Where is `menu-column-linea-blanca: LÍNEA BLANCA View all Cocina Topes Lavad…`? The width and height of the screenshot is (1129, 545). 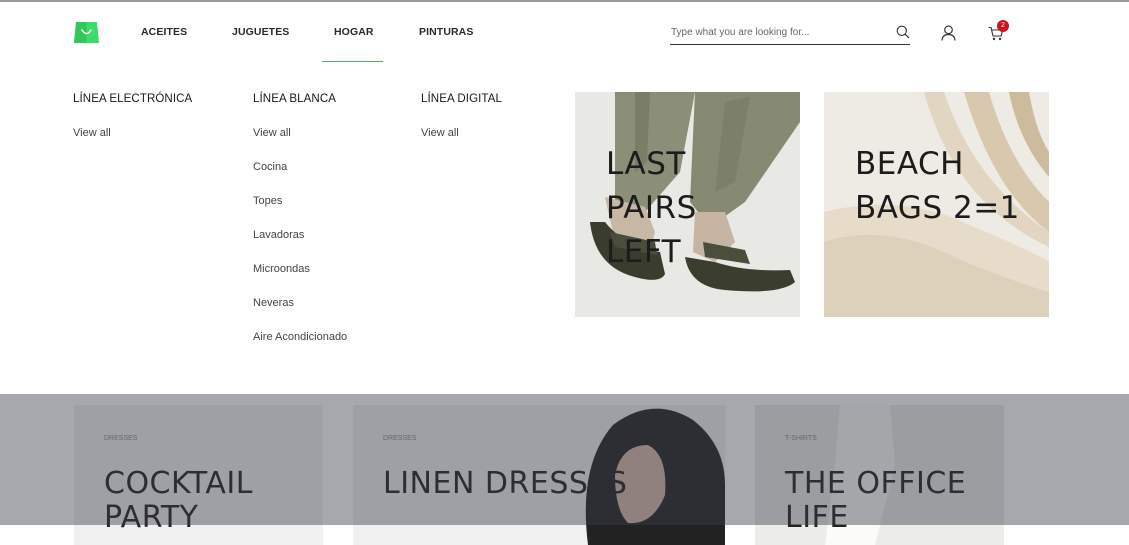 menu-column-linea-blanca: LÍNEA BLANCA View all Cocina Topes Lavad… is located at coordinates (300, 229).